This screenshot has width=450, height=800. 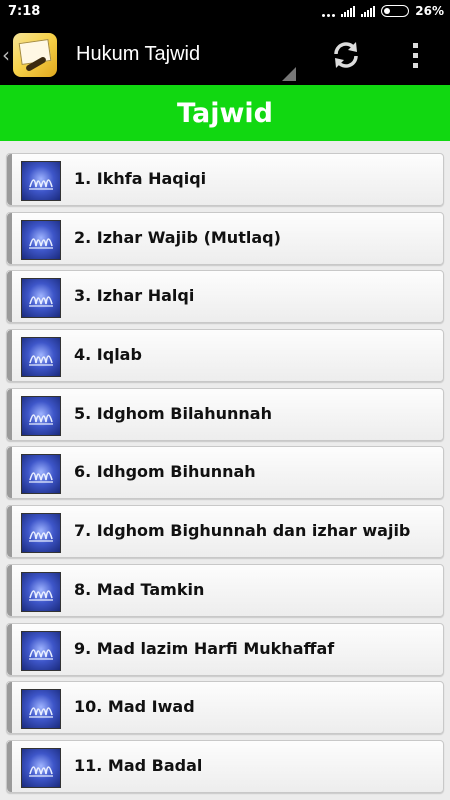 I want to click on list-item-label: 3. Izhar Halqi, so click(x=134, y=296).